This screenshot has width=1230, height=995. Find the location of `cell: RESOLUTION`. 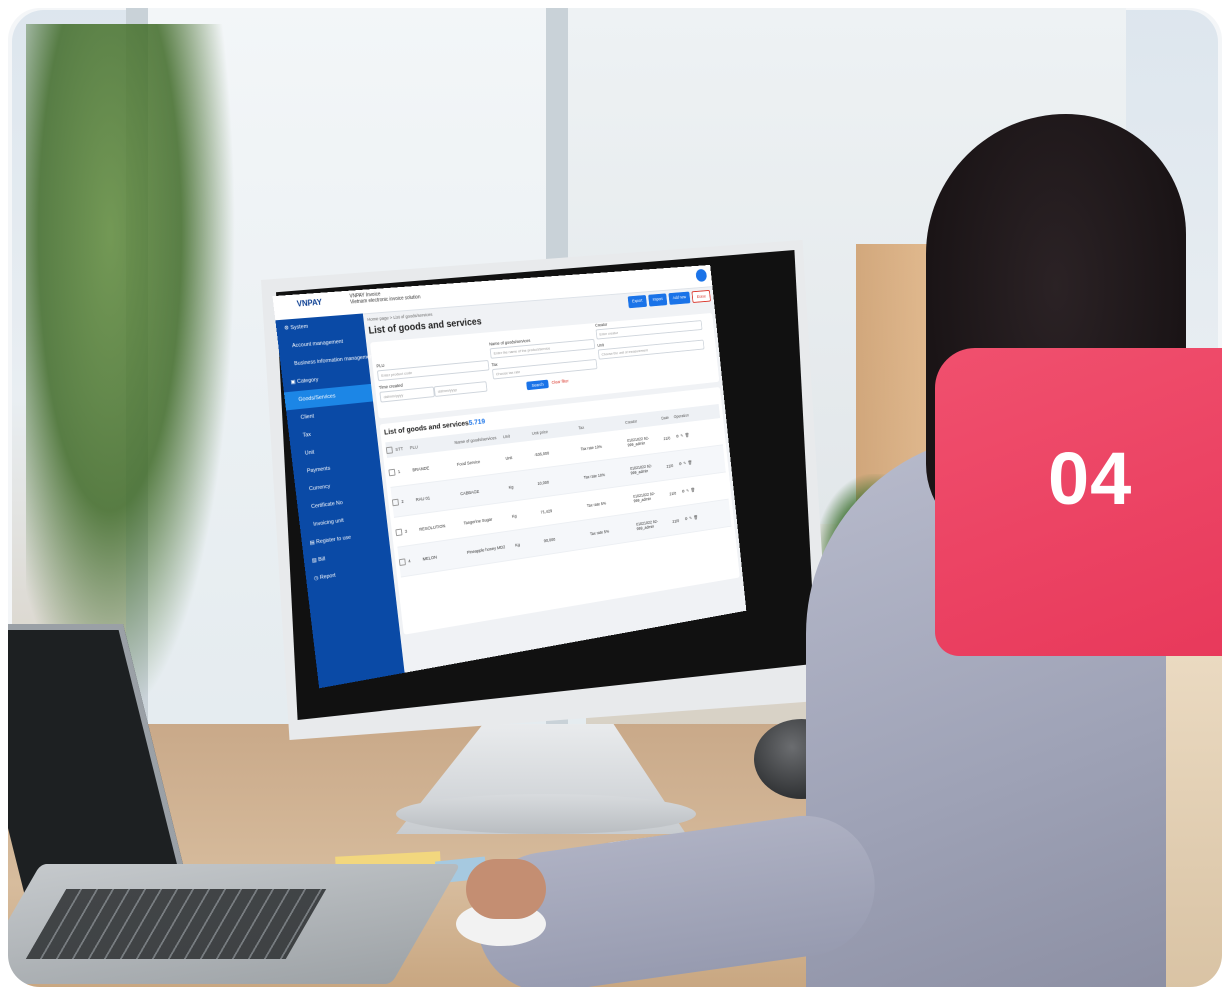

cell: RESOLUTION is located at coordinates (432, 527).